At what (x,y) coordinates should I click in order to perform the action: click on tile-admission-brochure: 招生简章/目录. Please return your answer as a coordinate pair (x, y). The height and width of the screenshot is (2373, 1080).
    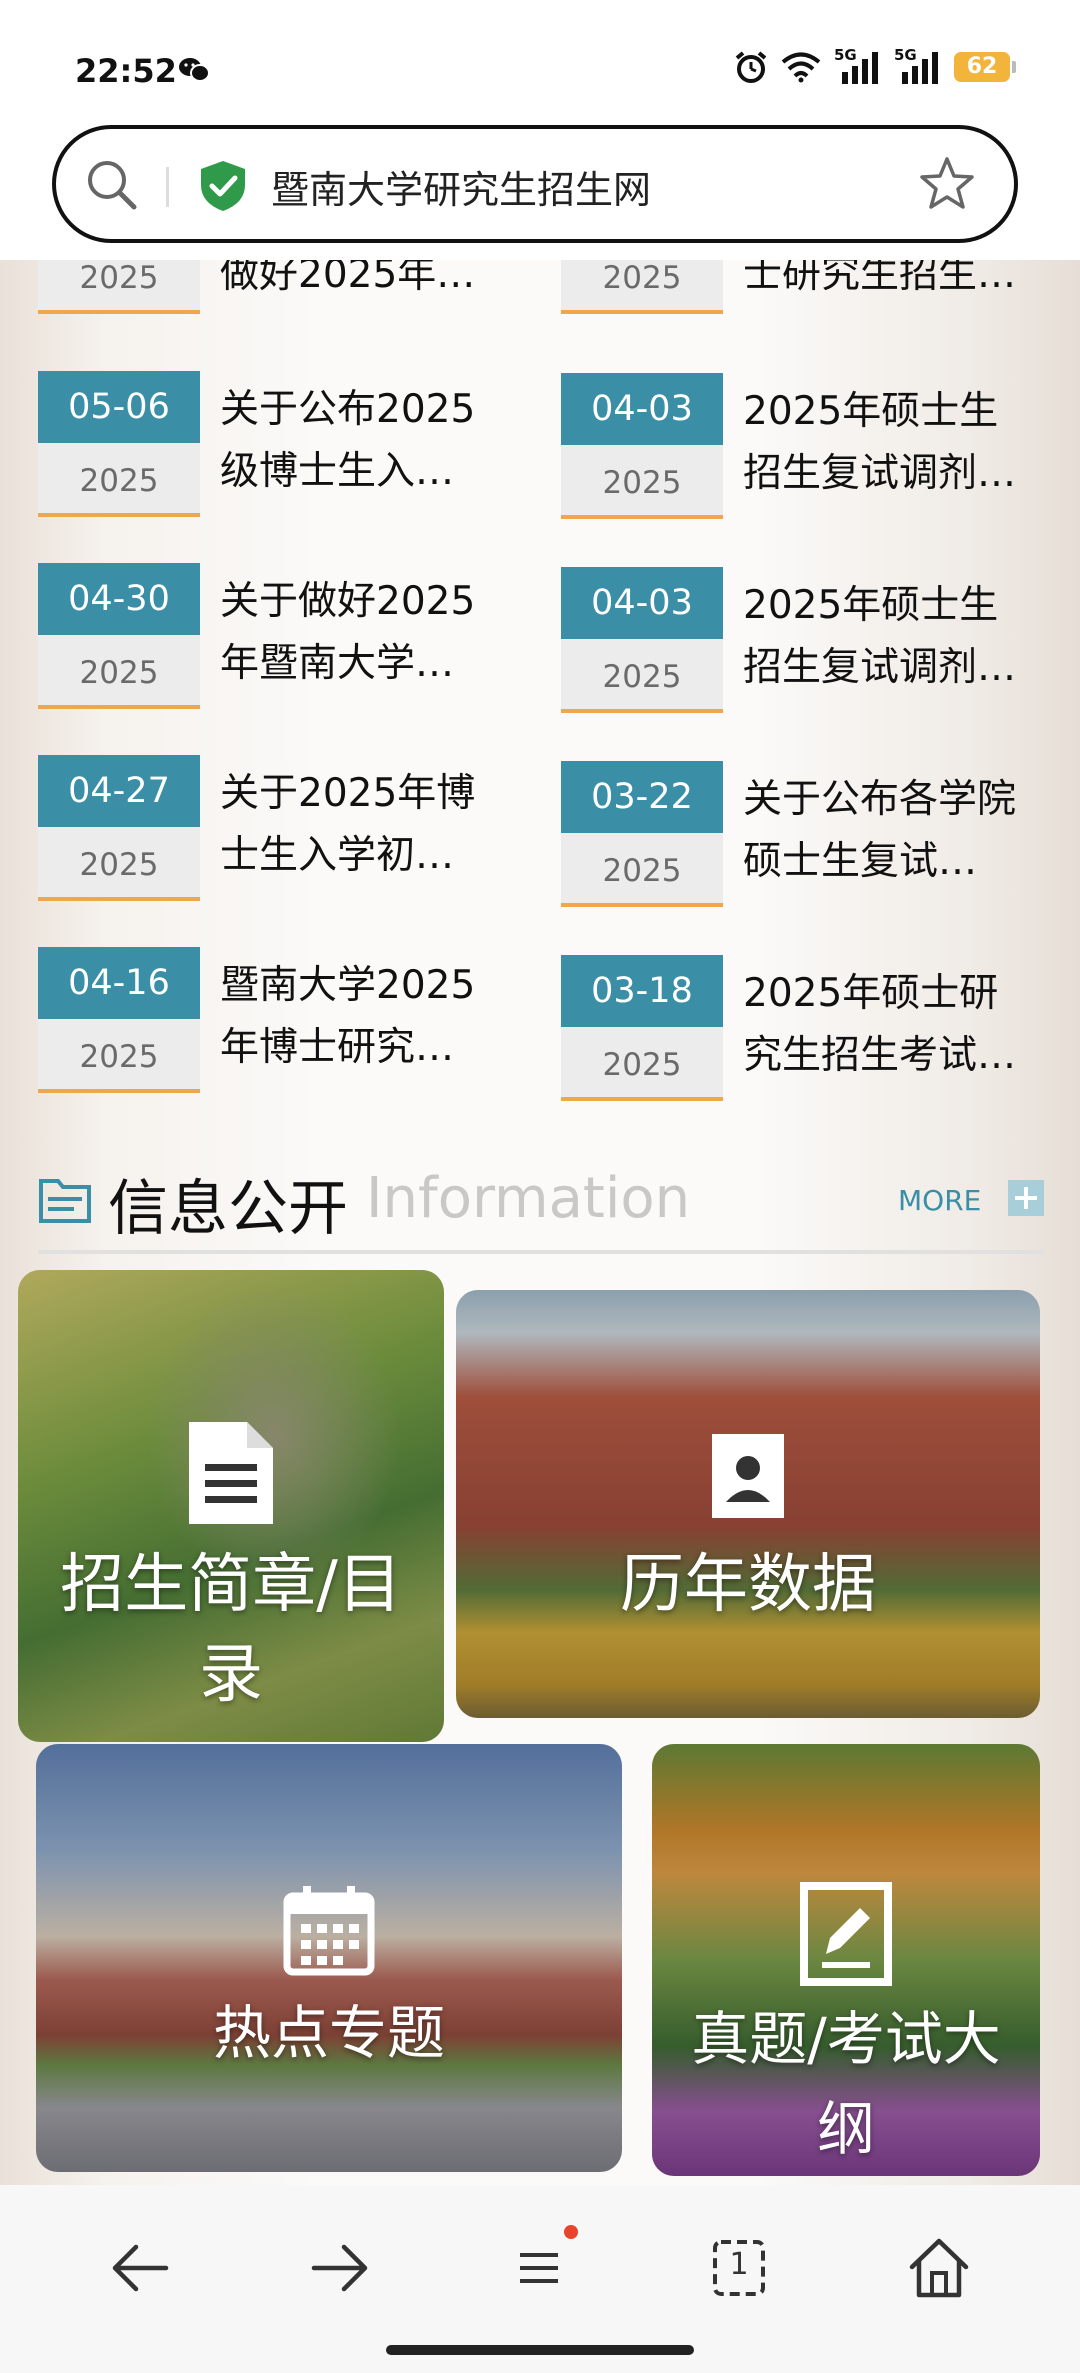
    Looking at the image, I should click on (231, 1506).